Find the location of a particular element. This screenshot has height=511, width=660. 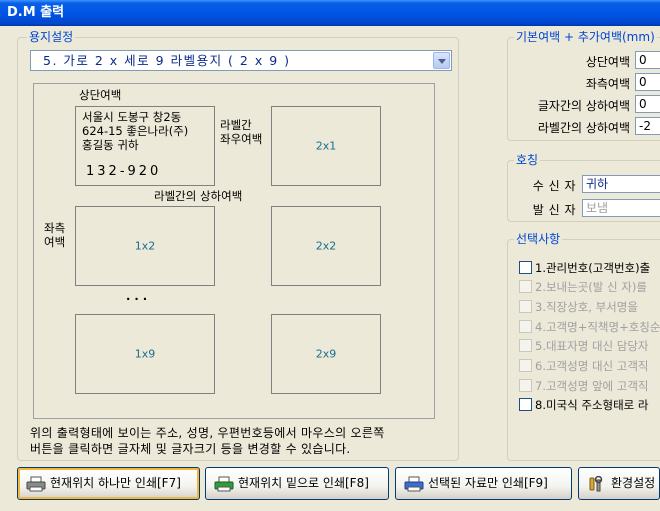

option-3-checkbox: 3.직장상호, 부서명을 is located at coordinates (578, 307).